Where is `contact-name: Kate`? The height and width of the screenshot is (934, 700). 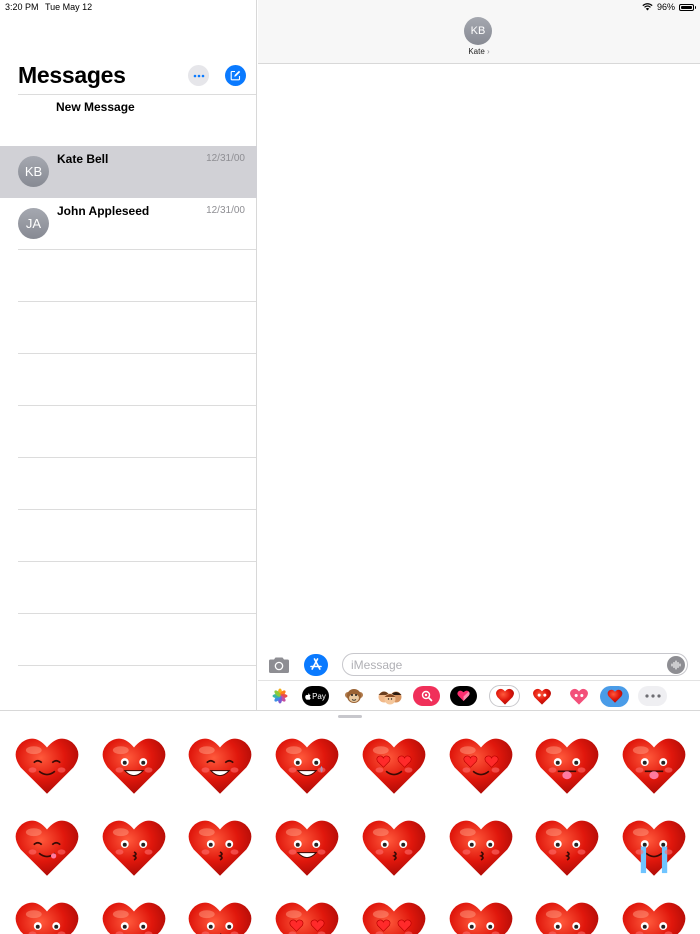 contact-name: Kate is located at coordinates (476, 51).